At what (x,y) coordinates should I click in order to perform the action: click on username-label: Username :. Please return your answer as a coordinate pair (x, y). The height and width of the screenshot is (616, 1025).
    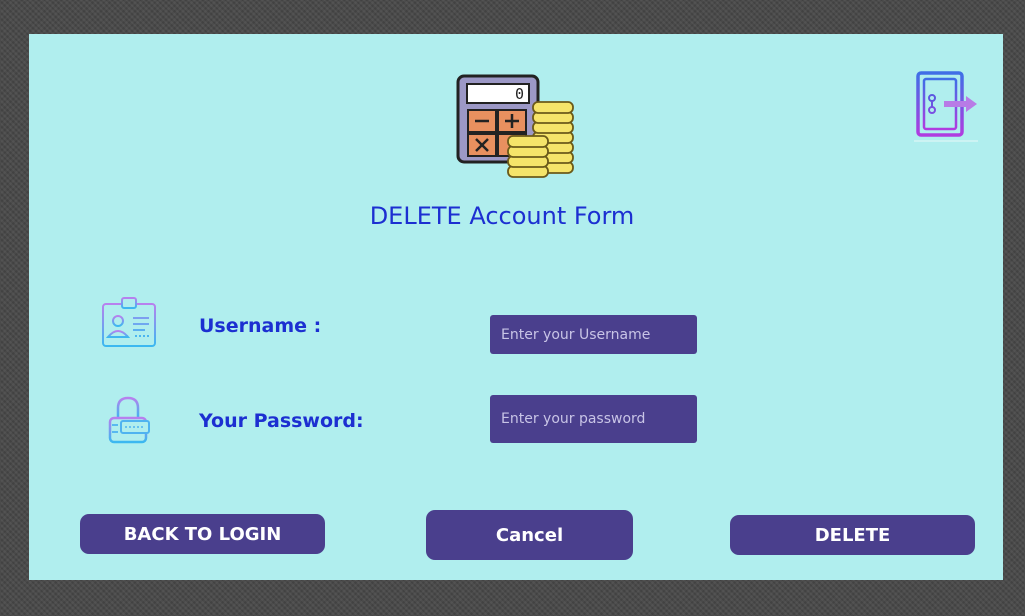
    Looking at the image, I should click on (260, 326).